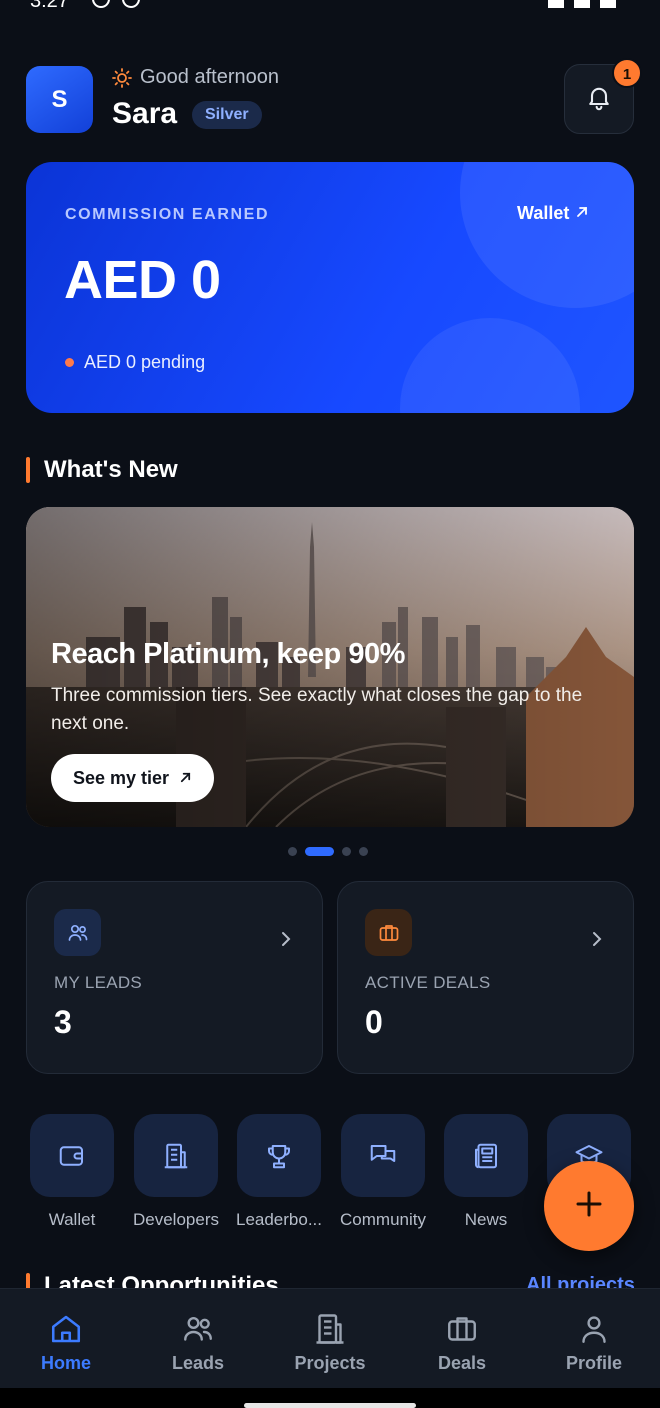 The height and width of the screenshot is (1408, 660). I want to click on quick-action-developers: Developers, so click(176, 1171).